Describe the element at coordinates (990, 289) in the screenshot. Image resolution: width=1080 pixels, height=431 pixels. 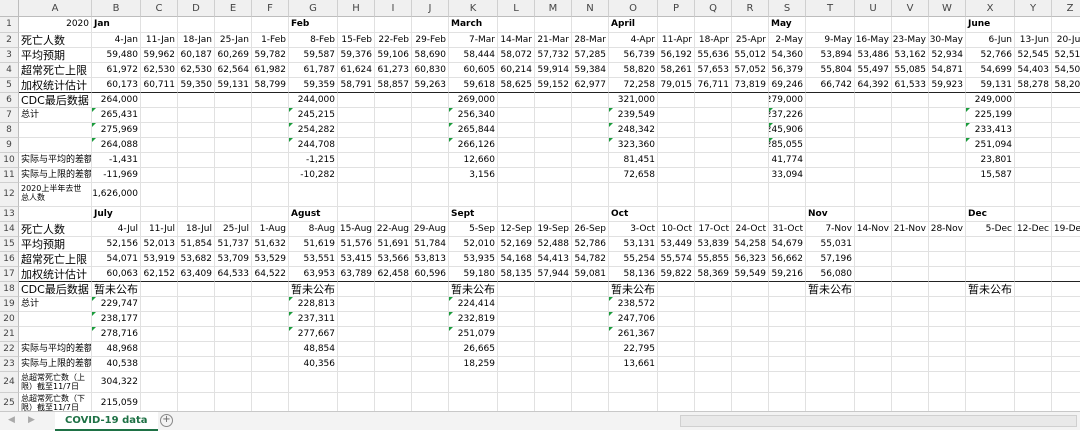
I see `data-cell: 暂未公布` at that location.